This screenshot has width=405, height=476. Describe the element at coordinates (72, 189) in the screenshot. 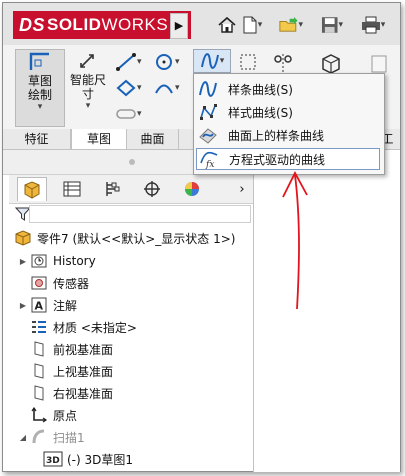

I see `property-manager-icon` at that location.